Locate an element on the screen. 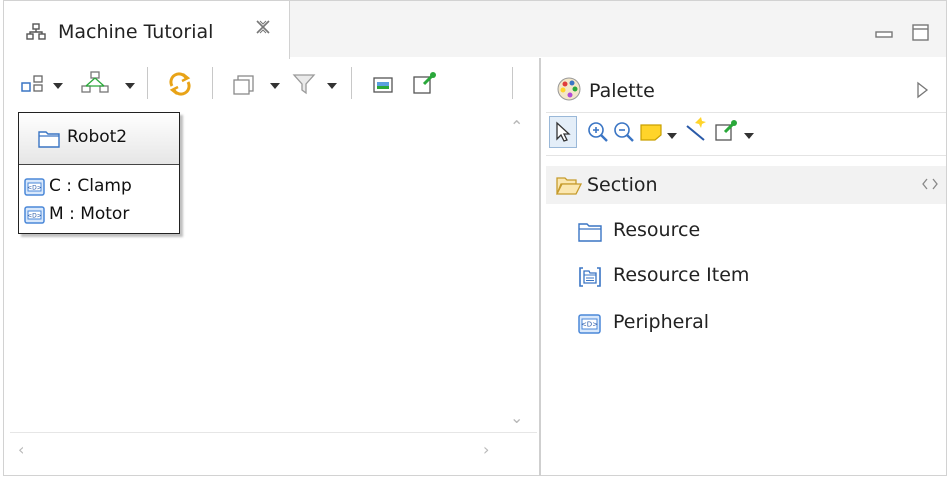 This screenshot has height=478, width=949. layout-icon is located at coordinates (33, 86).